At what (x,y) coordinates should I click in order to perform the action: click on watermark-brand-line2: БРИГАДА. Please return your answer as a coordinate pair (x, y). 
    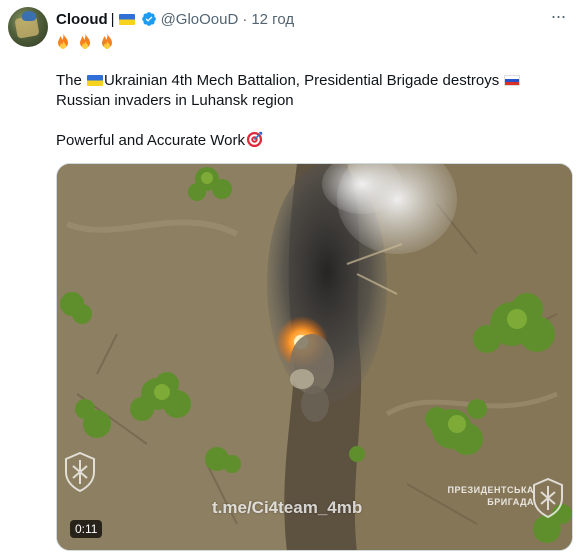
    Looking at the image, I should click on (510, 502).